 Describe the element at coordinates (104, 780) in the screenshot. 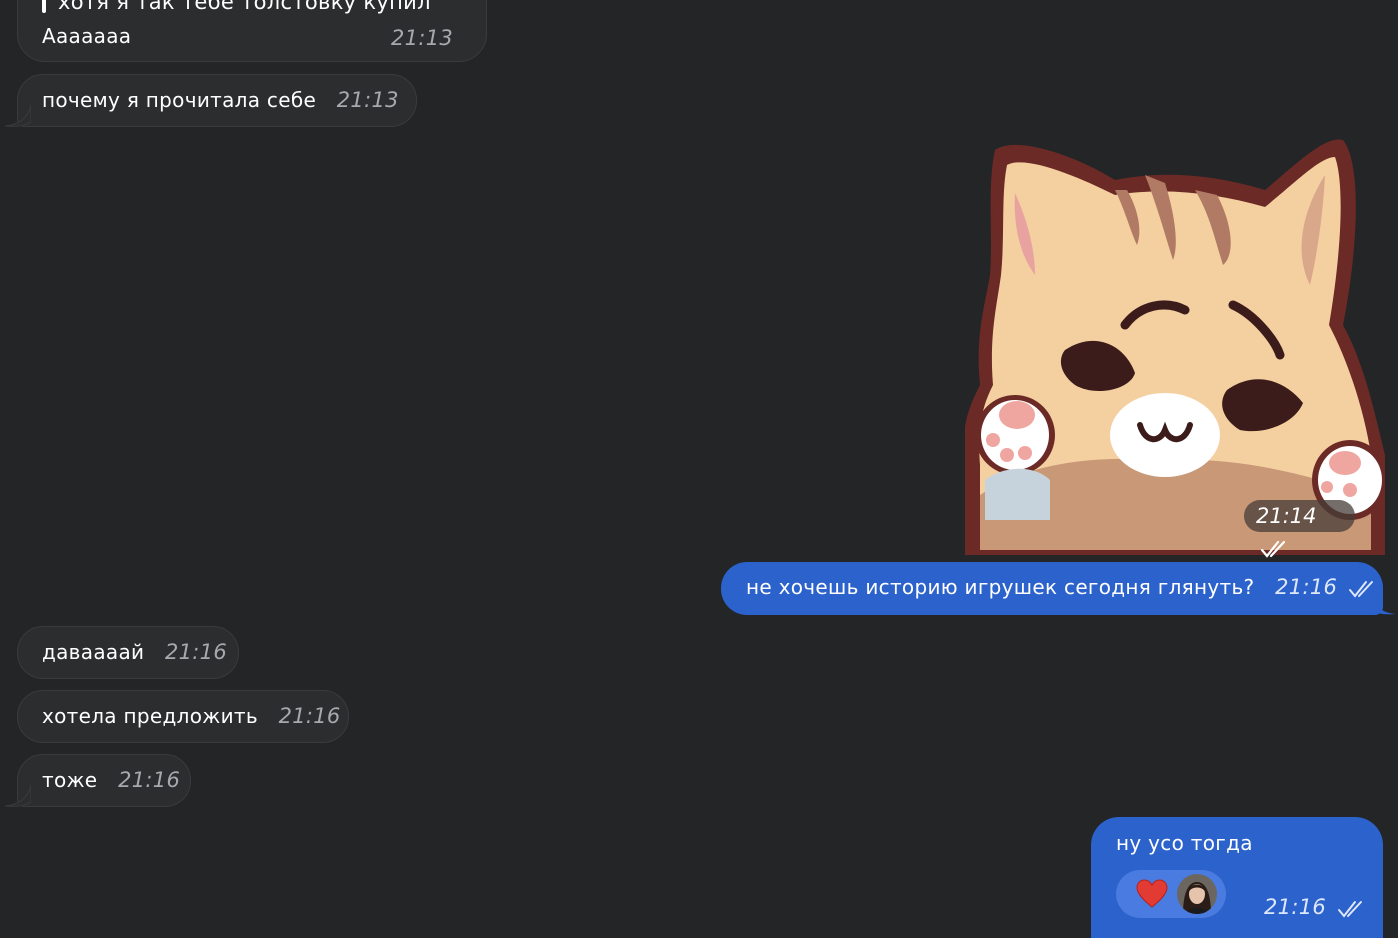

I see `message-incoming: тоже 21:16` at that location.